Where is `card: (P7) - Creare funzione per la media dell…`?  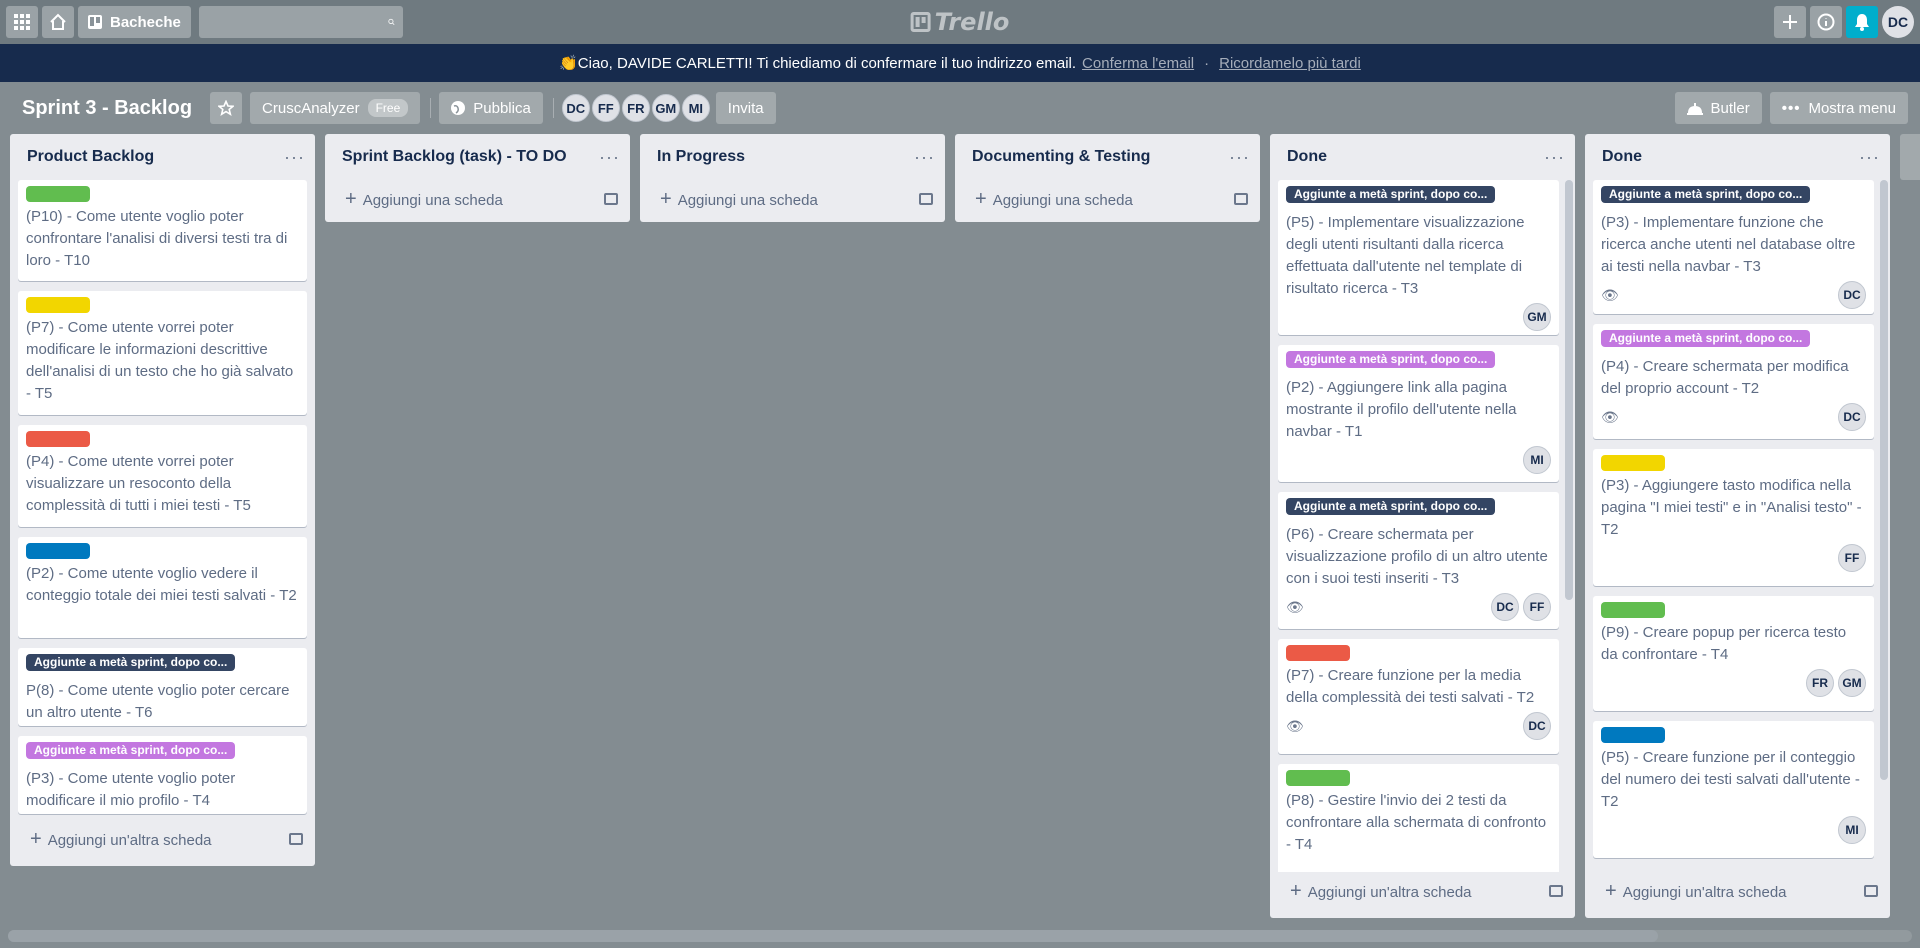 card: (P7) - Creare funzione per la media dell… is located at coordinates (1418, 696).